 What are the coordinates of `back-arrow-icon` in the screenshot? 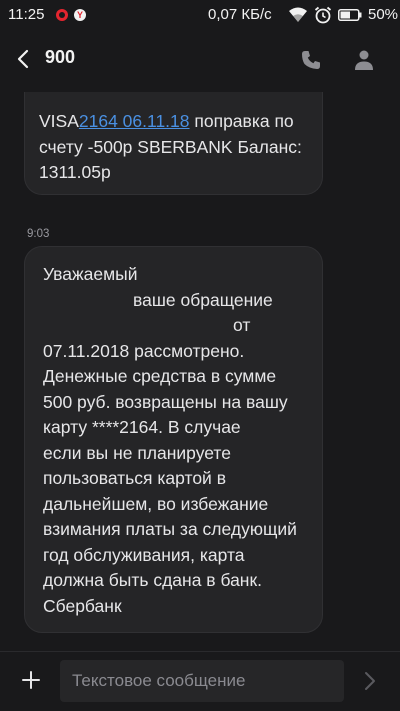 It's located at (24, 59).